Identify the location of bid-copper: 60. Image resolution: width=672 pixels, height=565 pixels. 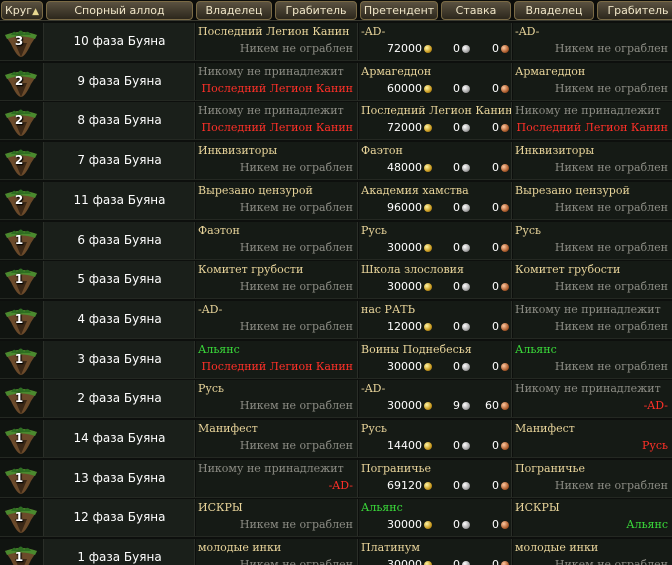
(497, 405).